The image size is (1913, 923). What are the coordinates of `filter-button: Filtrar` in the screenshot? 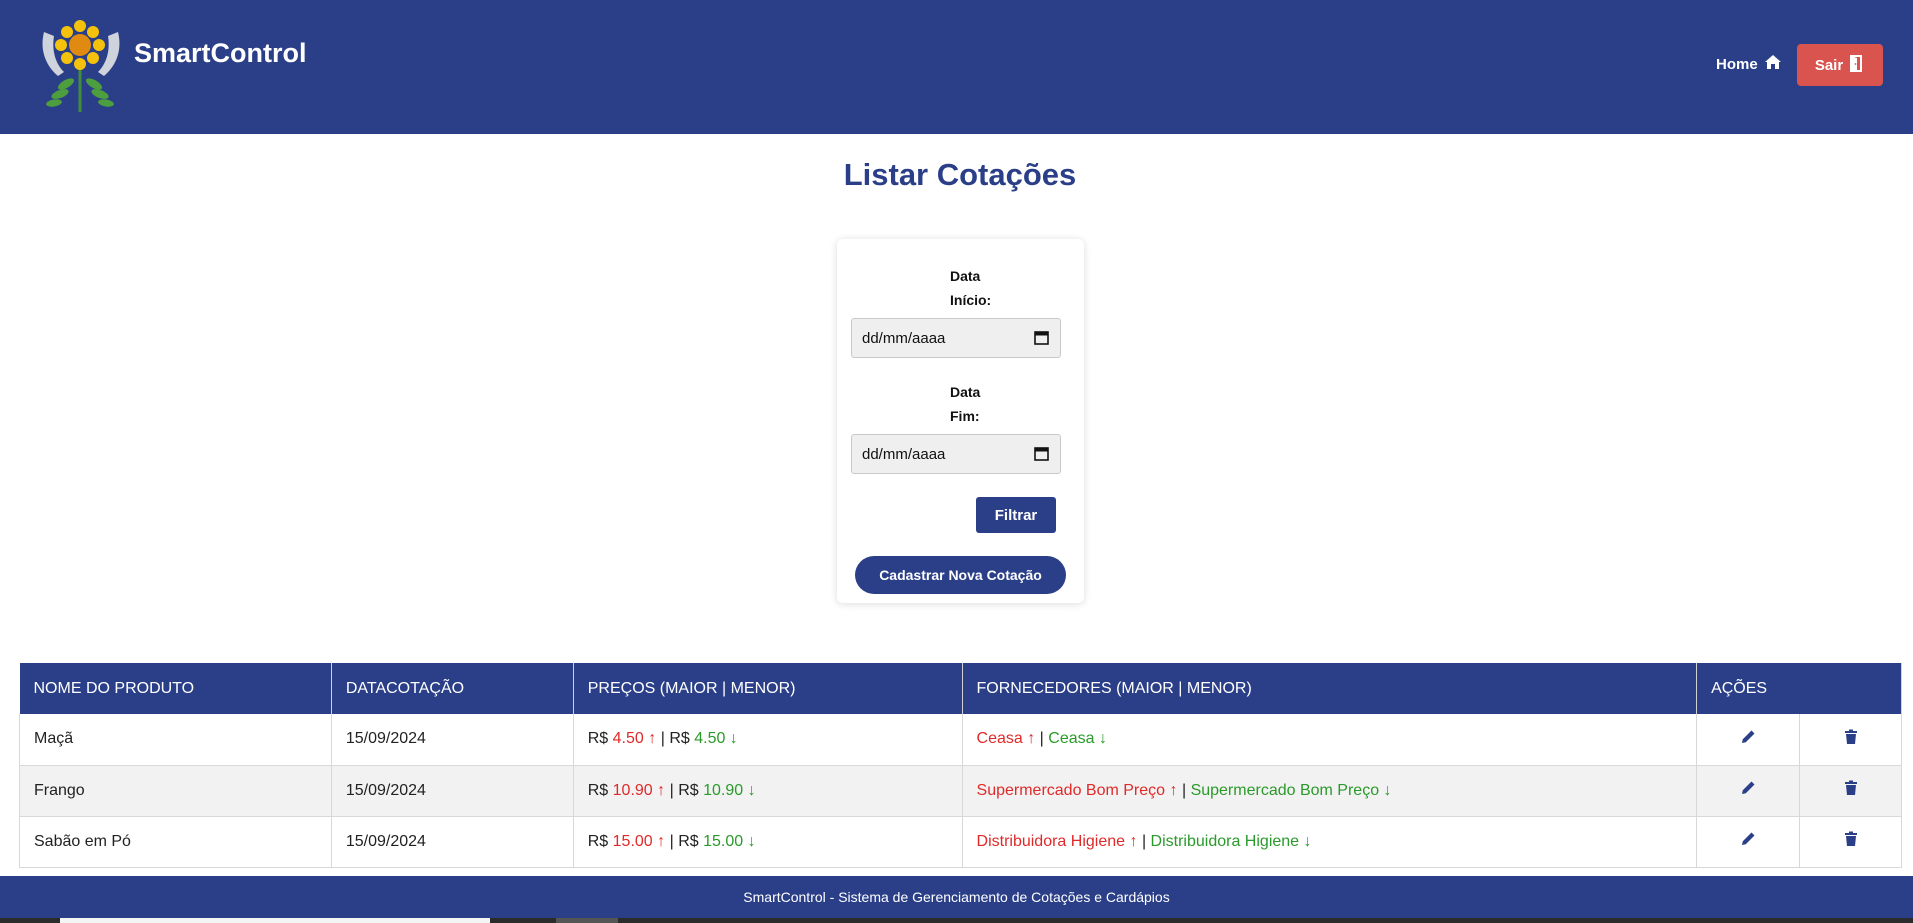 It's located at (1016, 515).